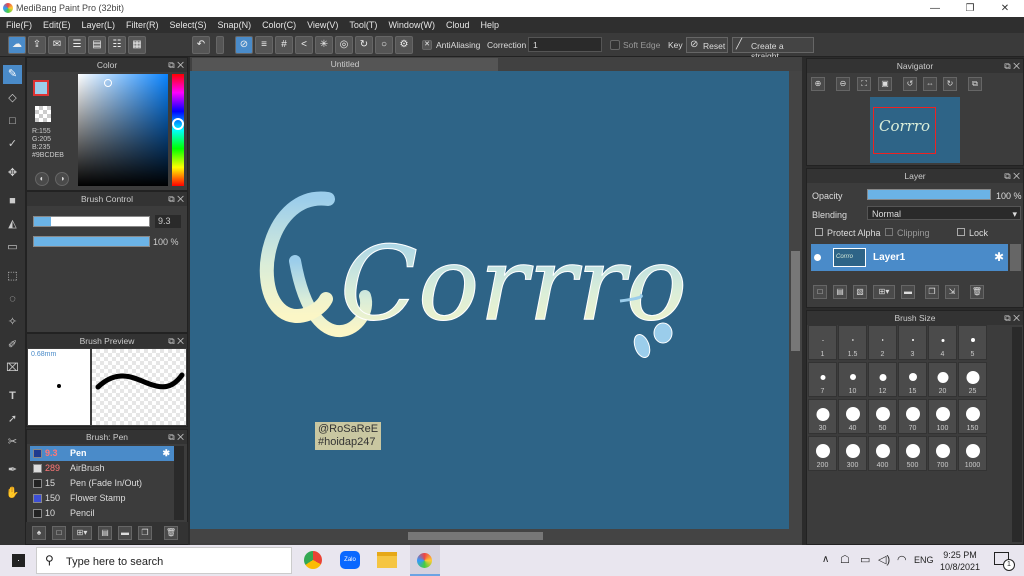  Describe the element at coordinates (820, 292) in the screenshot. I see `new-layer-icon: □` at that location.